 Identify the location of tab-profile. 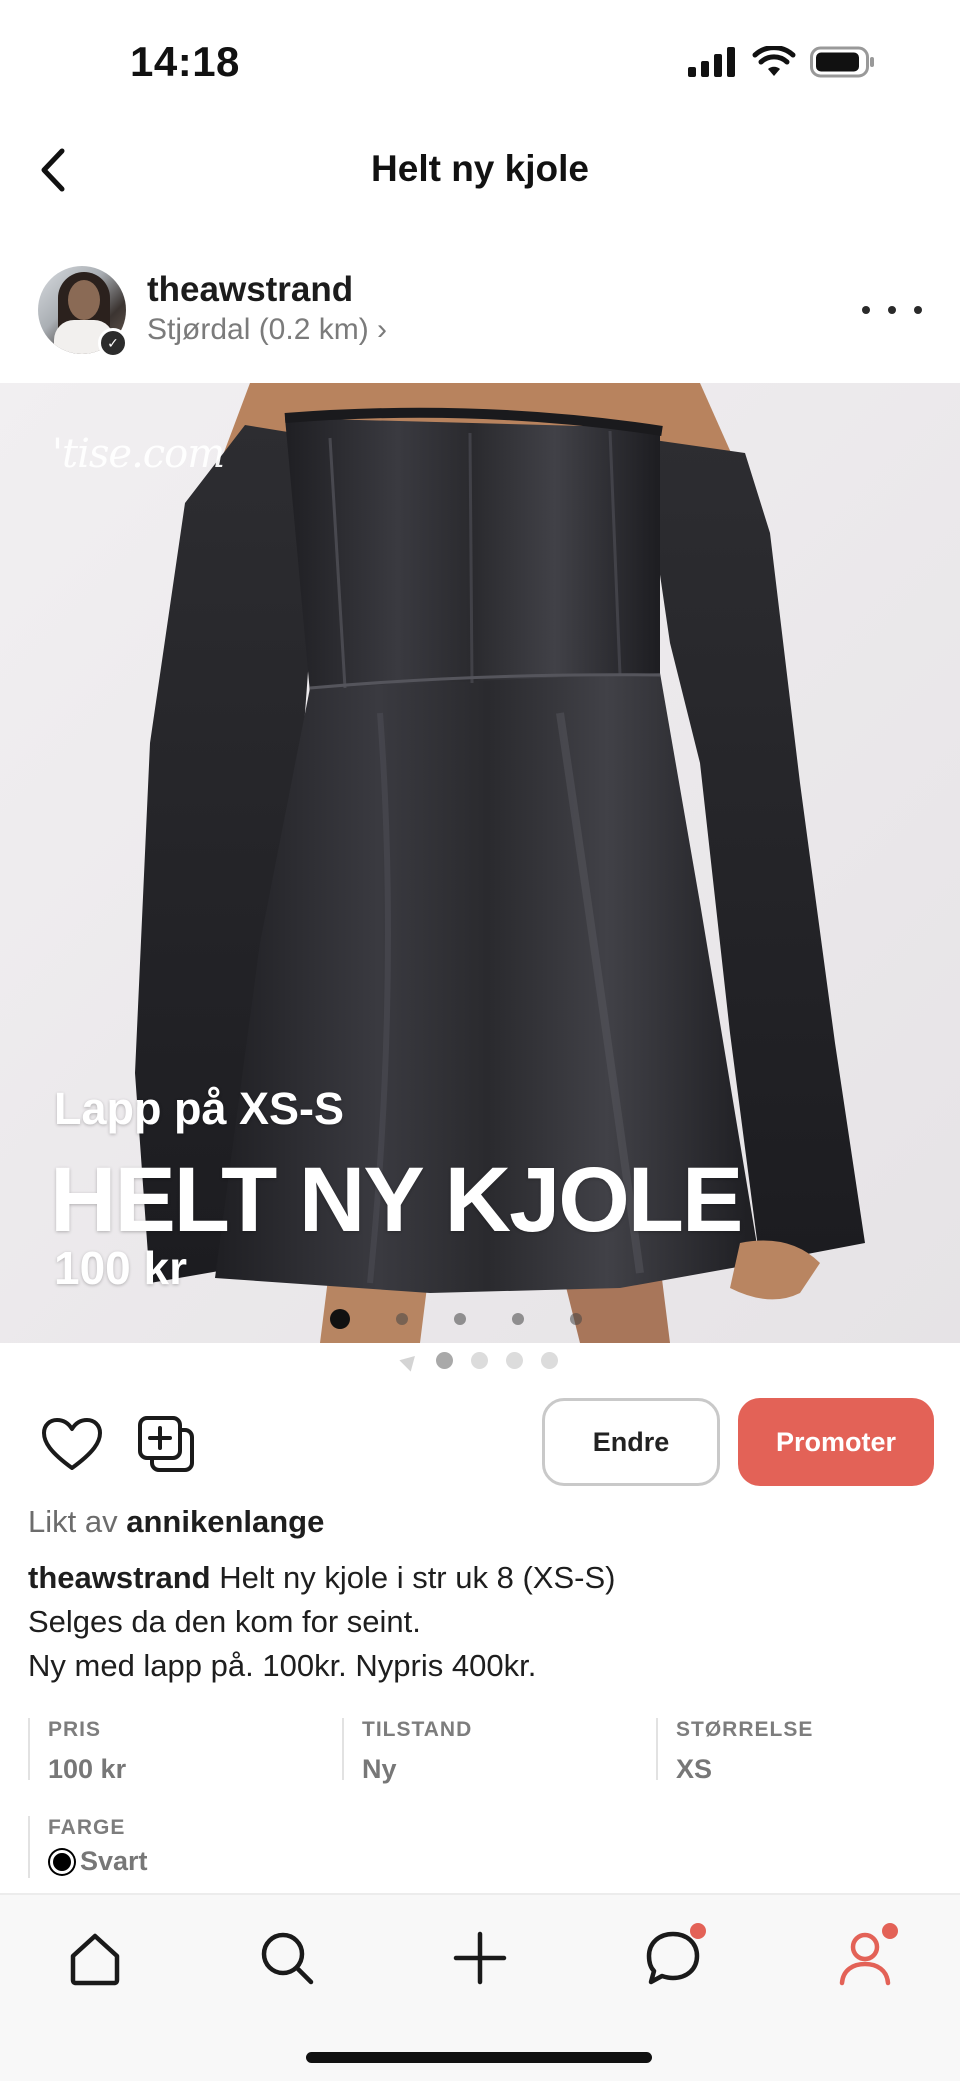
(865, 1958).